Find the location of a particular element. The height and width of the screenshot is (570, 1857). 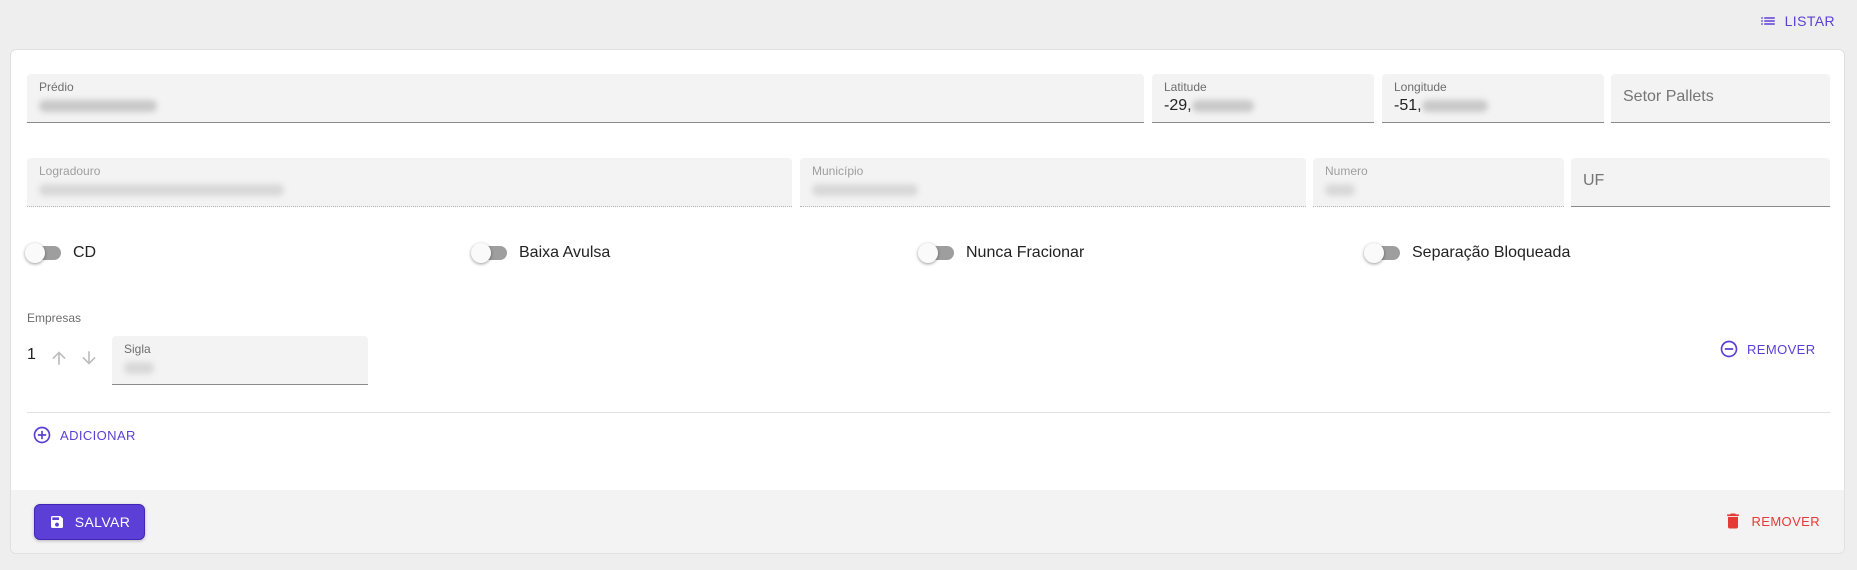

logradouro-label: Logradouro is located at coordinates (70, 171).